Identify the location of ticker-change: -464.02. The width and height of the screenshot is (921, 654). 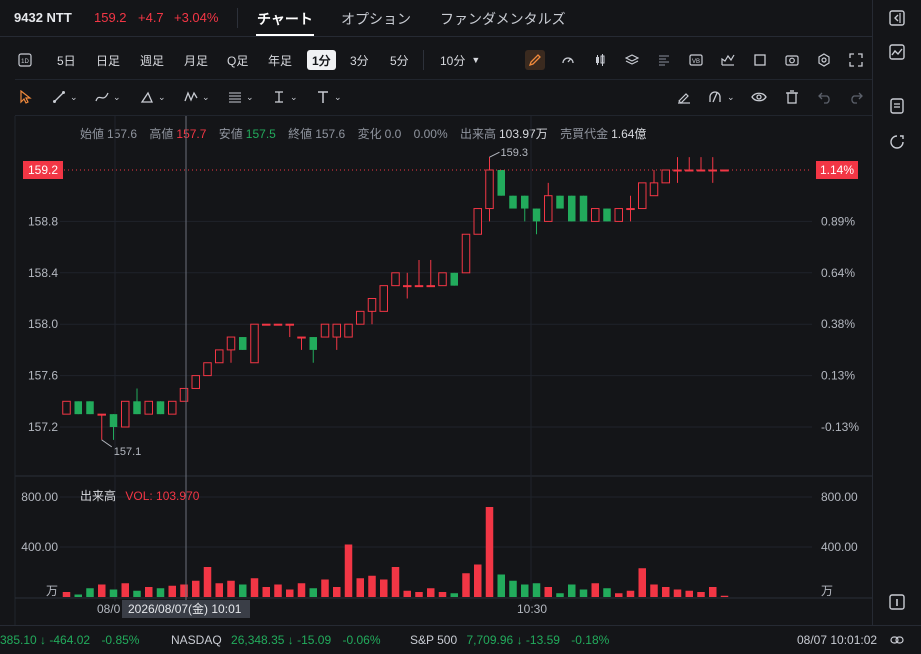
(70, 640).